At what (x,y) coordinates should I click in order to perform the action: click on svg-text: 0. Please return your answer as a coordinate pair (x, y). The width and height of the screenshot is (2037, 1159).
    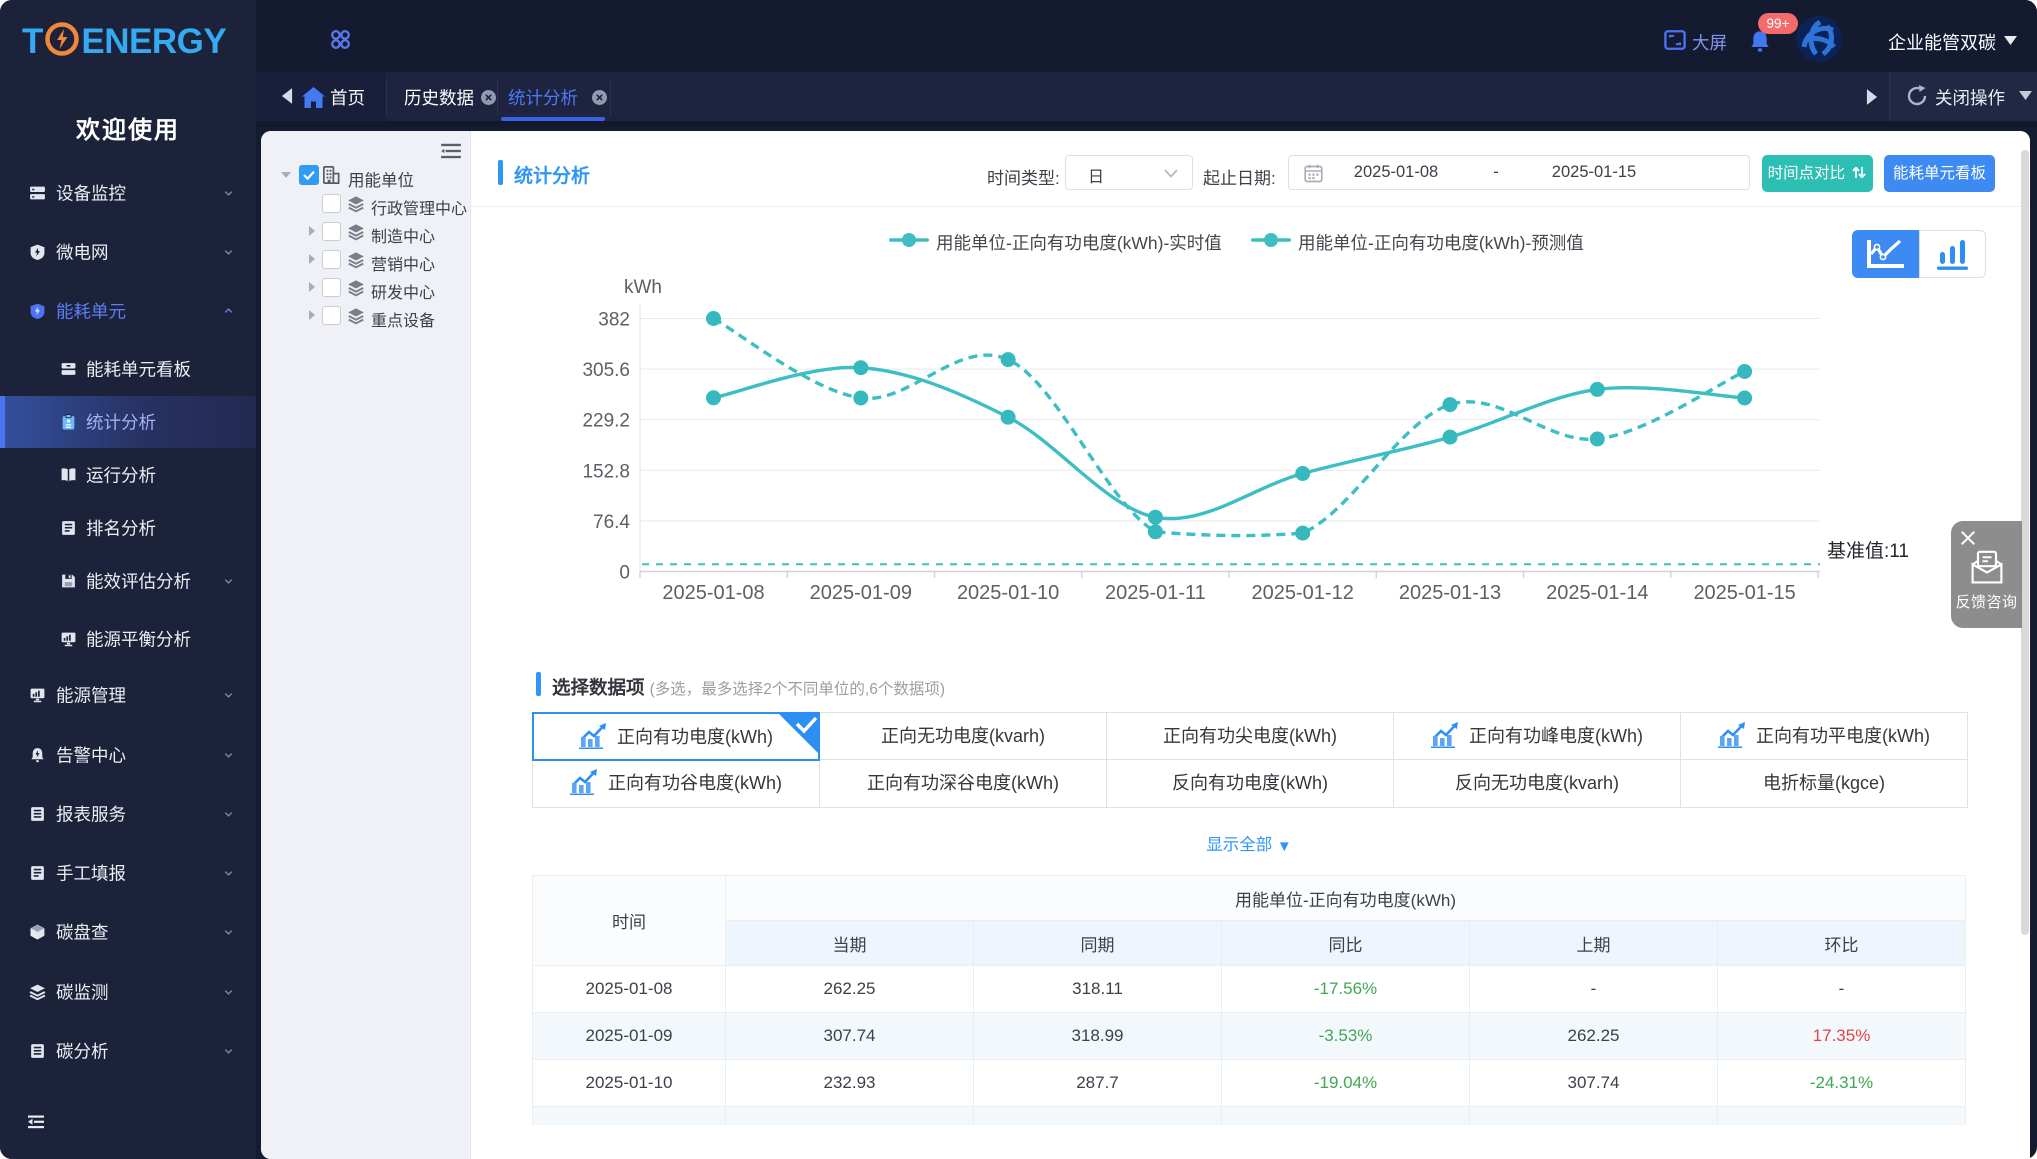
    Looking at the image, I should click on (624, 573).